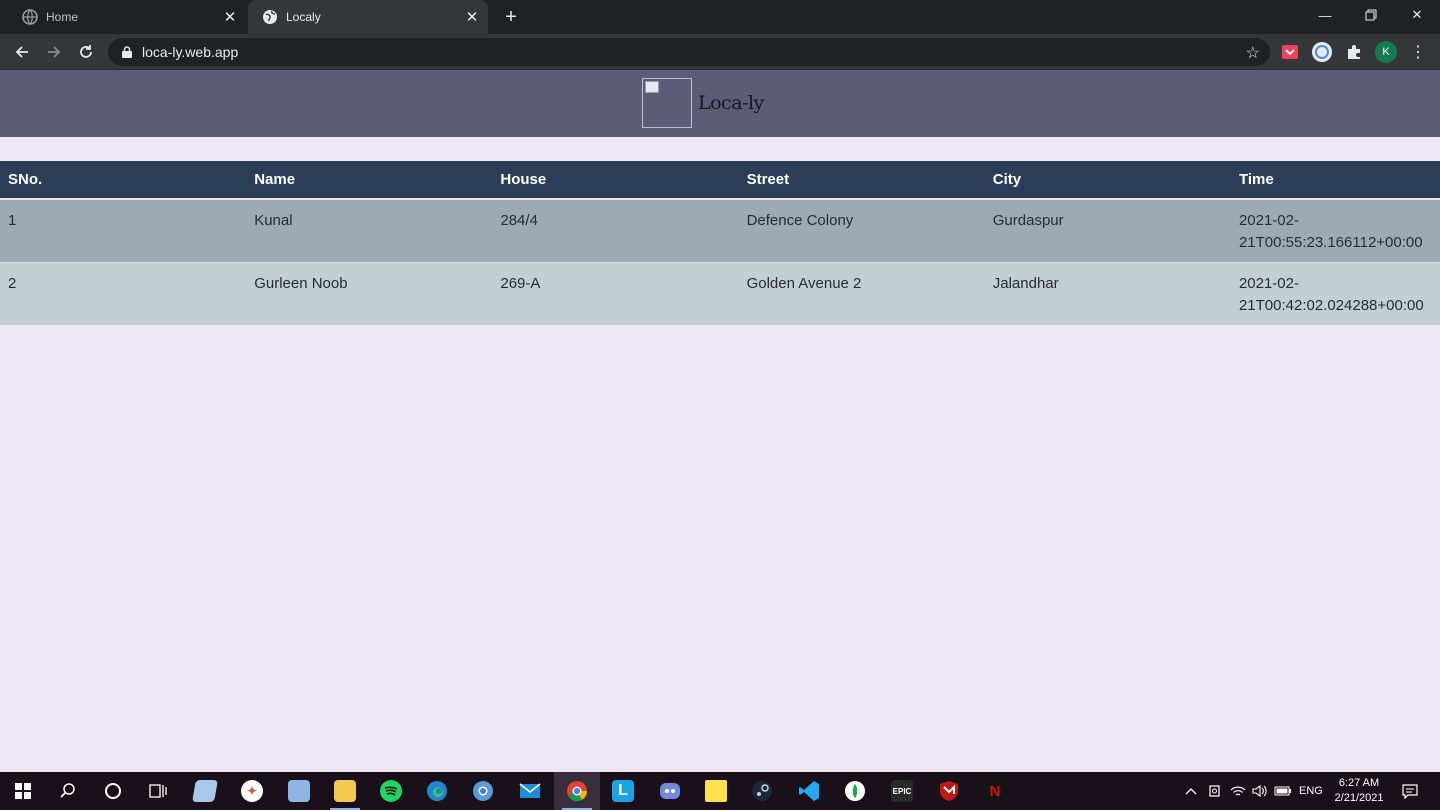  I want to click on header-sno: SNo., so click(123, 180).